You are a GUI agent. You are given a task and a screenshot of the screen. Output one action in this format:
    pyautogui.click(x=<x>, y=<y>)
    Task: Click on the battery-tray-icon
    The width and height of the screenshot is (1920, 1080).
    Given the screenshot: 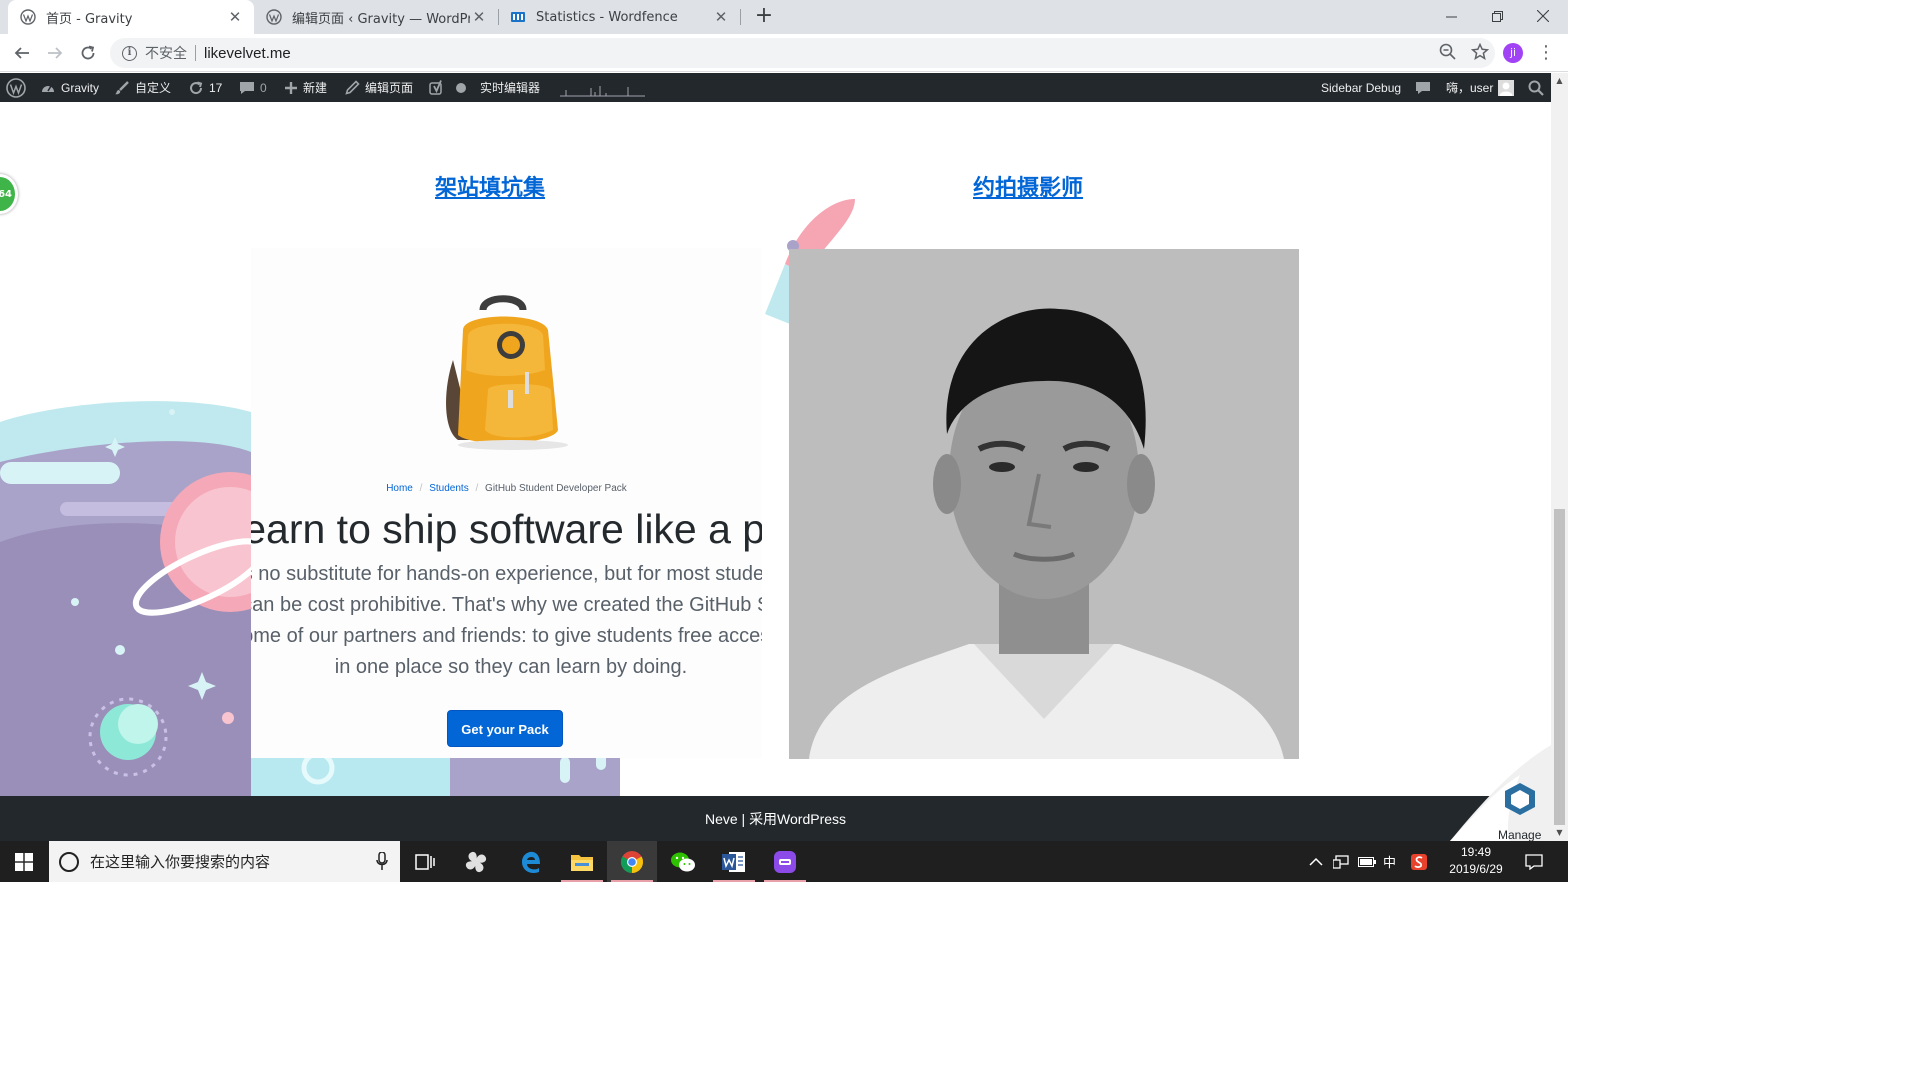 What is the action you would take?
    pyautogui.click(x=1367, y=861)
    